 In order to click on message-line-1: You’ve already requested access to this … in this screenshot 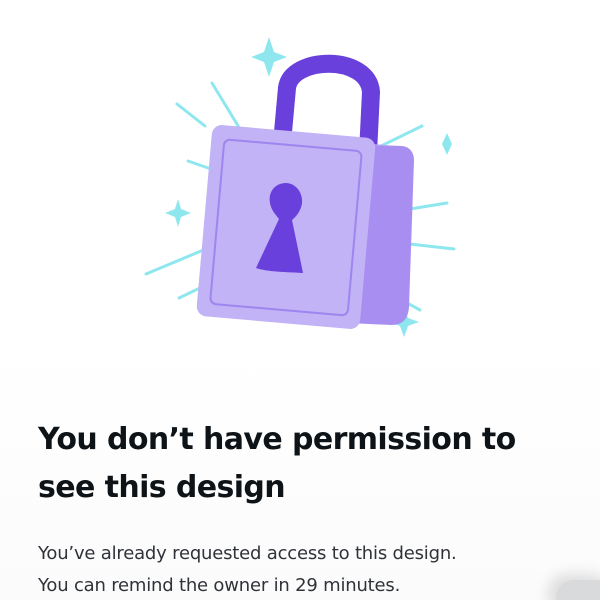, I will do `click(247, 553)`.